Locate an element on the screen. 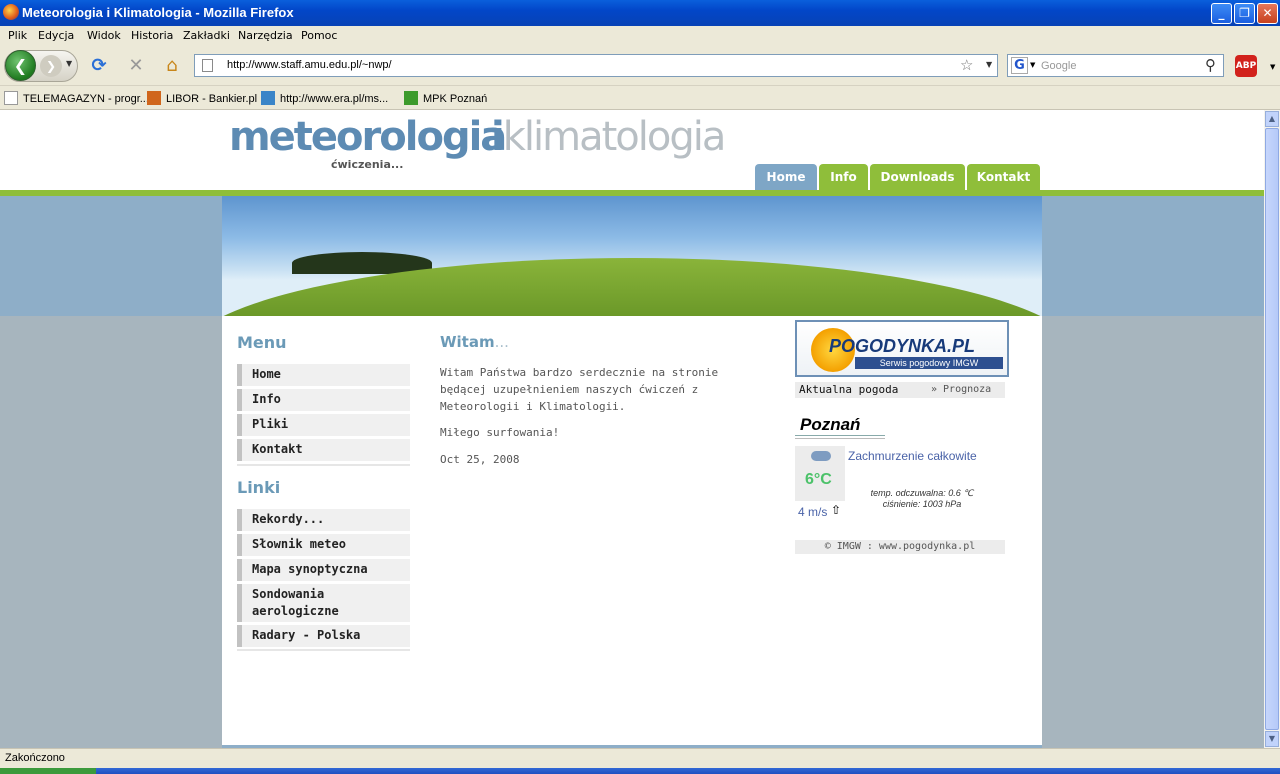 Image resolution: width=1280 pixels, height=774 pixels. menu-divider is located at coordinates (323, 465).